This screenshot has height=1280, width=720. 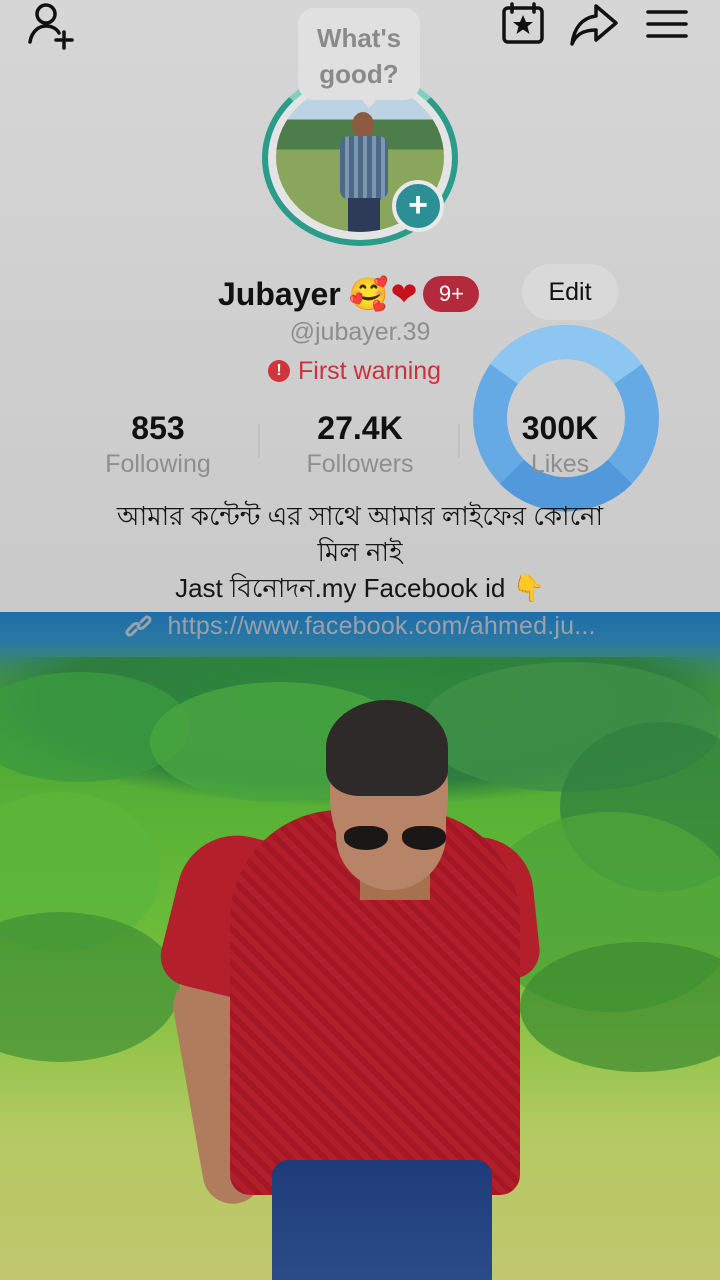 I want to click on notification-count-badge: 9+, so click(x=451, y=294).